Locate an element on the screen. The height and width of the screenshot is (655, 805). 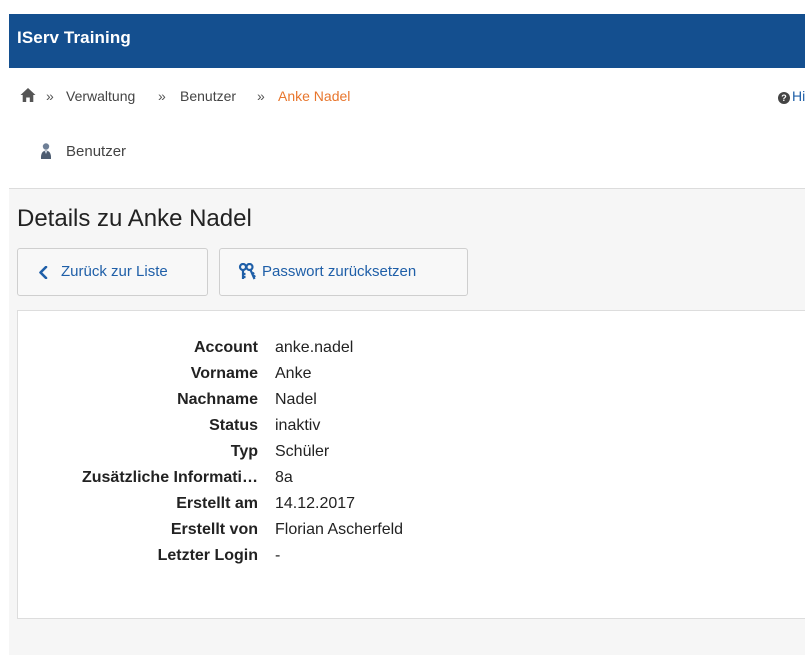
detail-key: Typ is located at coordinates (244, 451).